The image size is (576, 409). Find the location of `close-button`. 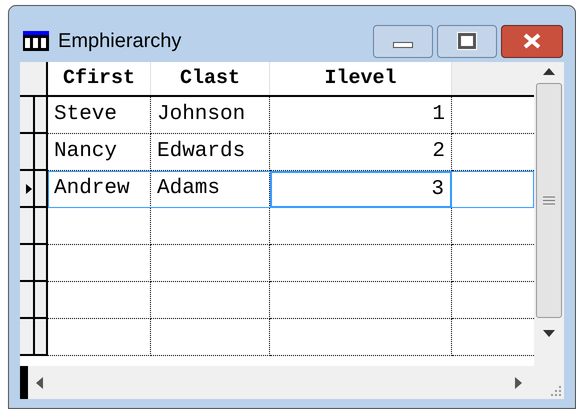

close-button is located at coordinates (532, 41).